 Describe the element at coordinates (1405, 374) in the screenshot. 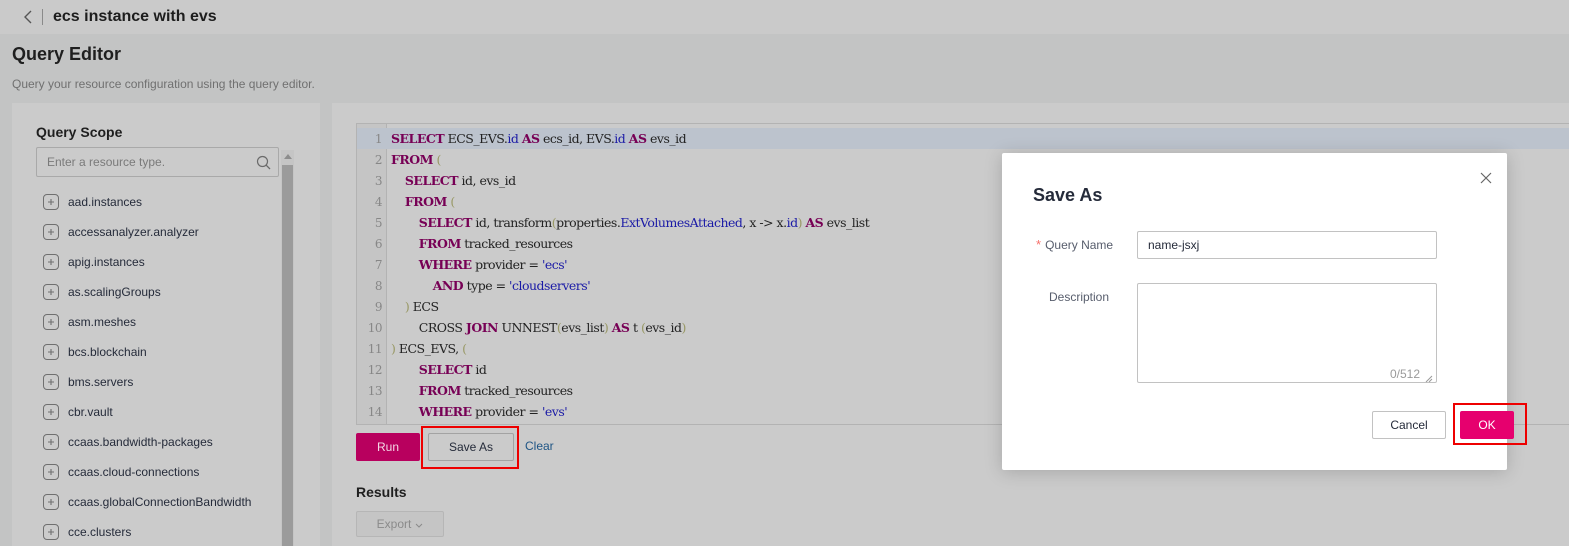

I see `description-char-counter: 0/512` at that location.